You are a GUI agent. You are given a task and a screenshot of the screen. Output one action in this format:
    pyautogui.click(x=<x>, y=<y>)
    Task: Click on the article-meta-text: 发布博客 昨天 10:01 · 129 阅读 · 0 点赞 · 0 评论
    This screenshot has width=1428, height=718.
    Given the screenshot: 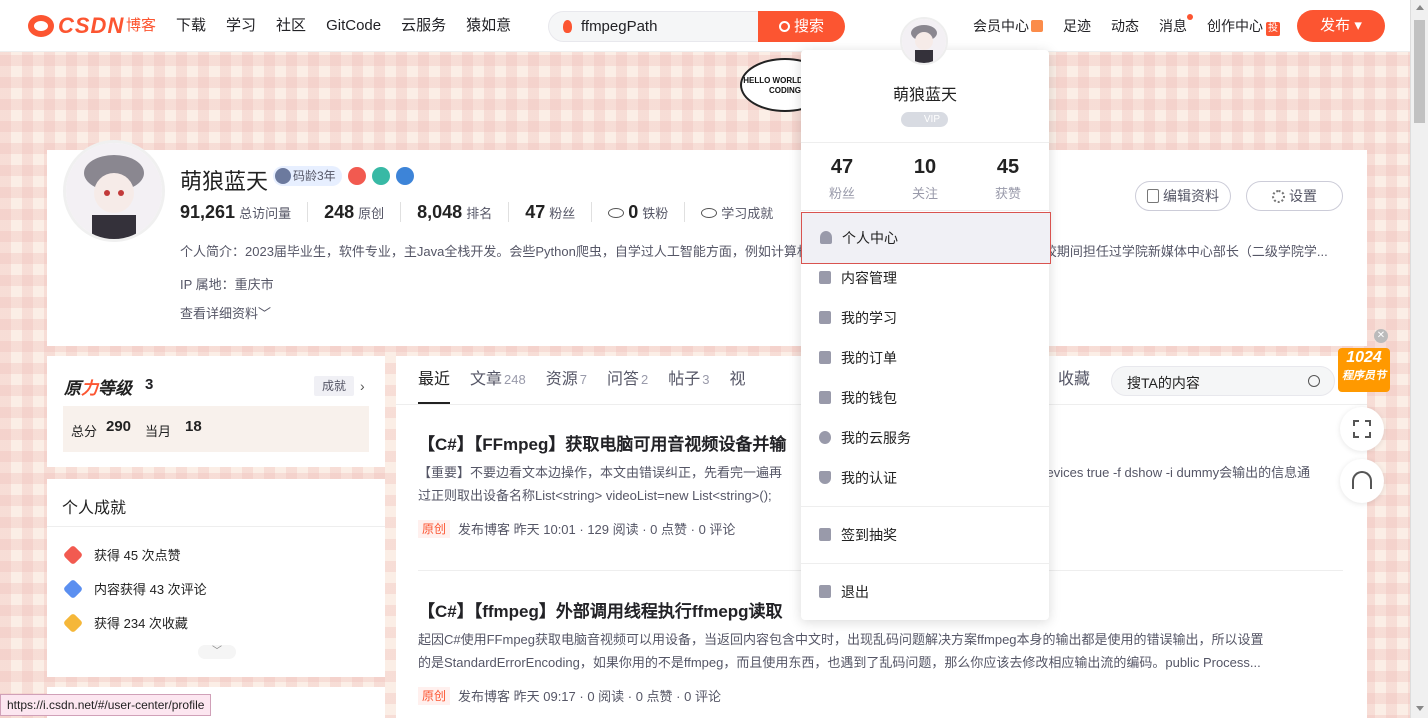 What is the action you would take?
    pyautogui.click(x=597, y=529)
    